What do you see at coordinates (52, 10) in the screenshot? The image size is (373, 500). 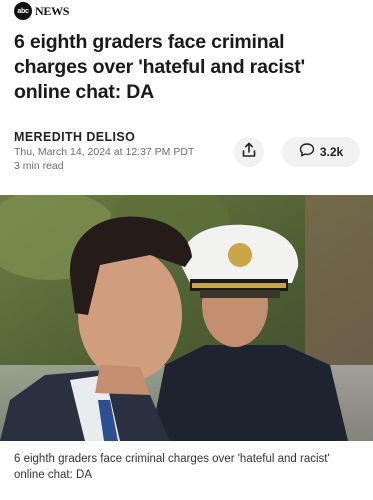 I see `news-logo-text: NEWS` at bounding box center [52, 10].